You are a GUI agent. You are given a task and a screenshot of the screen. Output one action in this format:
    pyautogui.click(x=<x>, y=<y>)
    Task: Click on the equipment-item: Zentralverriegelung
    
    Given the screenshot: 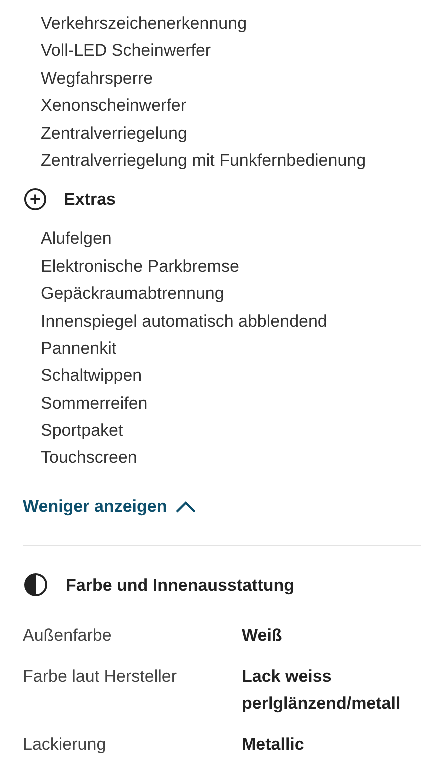 What is the action you would take?
    pyautogui.click(x=114, y=133)
    